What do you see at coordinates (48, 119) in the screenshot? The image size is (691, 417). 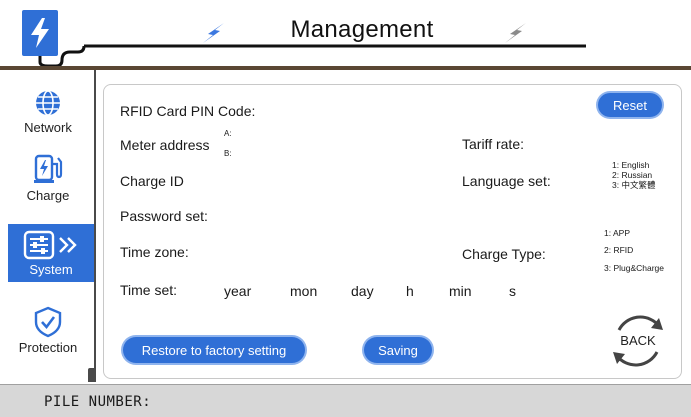 I see `sidebar-item-network: Network` at bounding box center [48, 119].